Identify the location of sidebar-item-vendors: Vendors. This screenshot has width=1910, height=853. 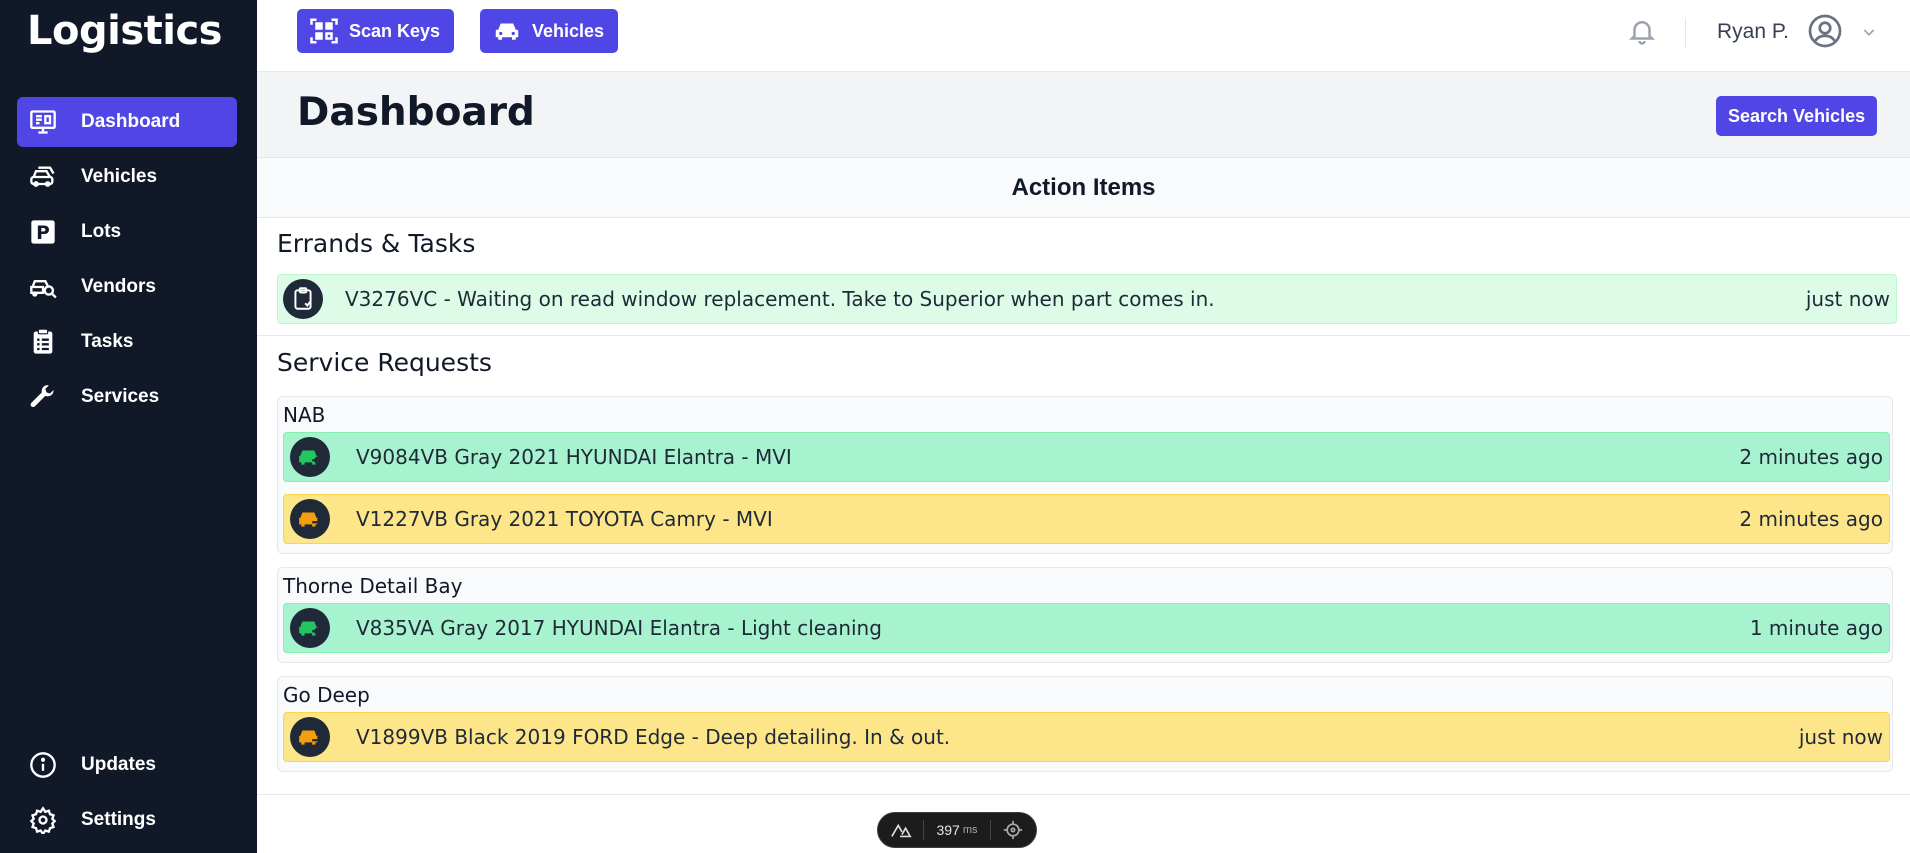
(127, 287).